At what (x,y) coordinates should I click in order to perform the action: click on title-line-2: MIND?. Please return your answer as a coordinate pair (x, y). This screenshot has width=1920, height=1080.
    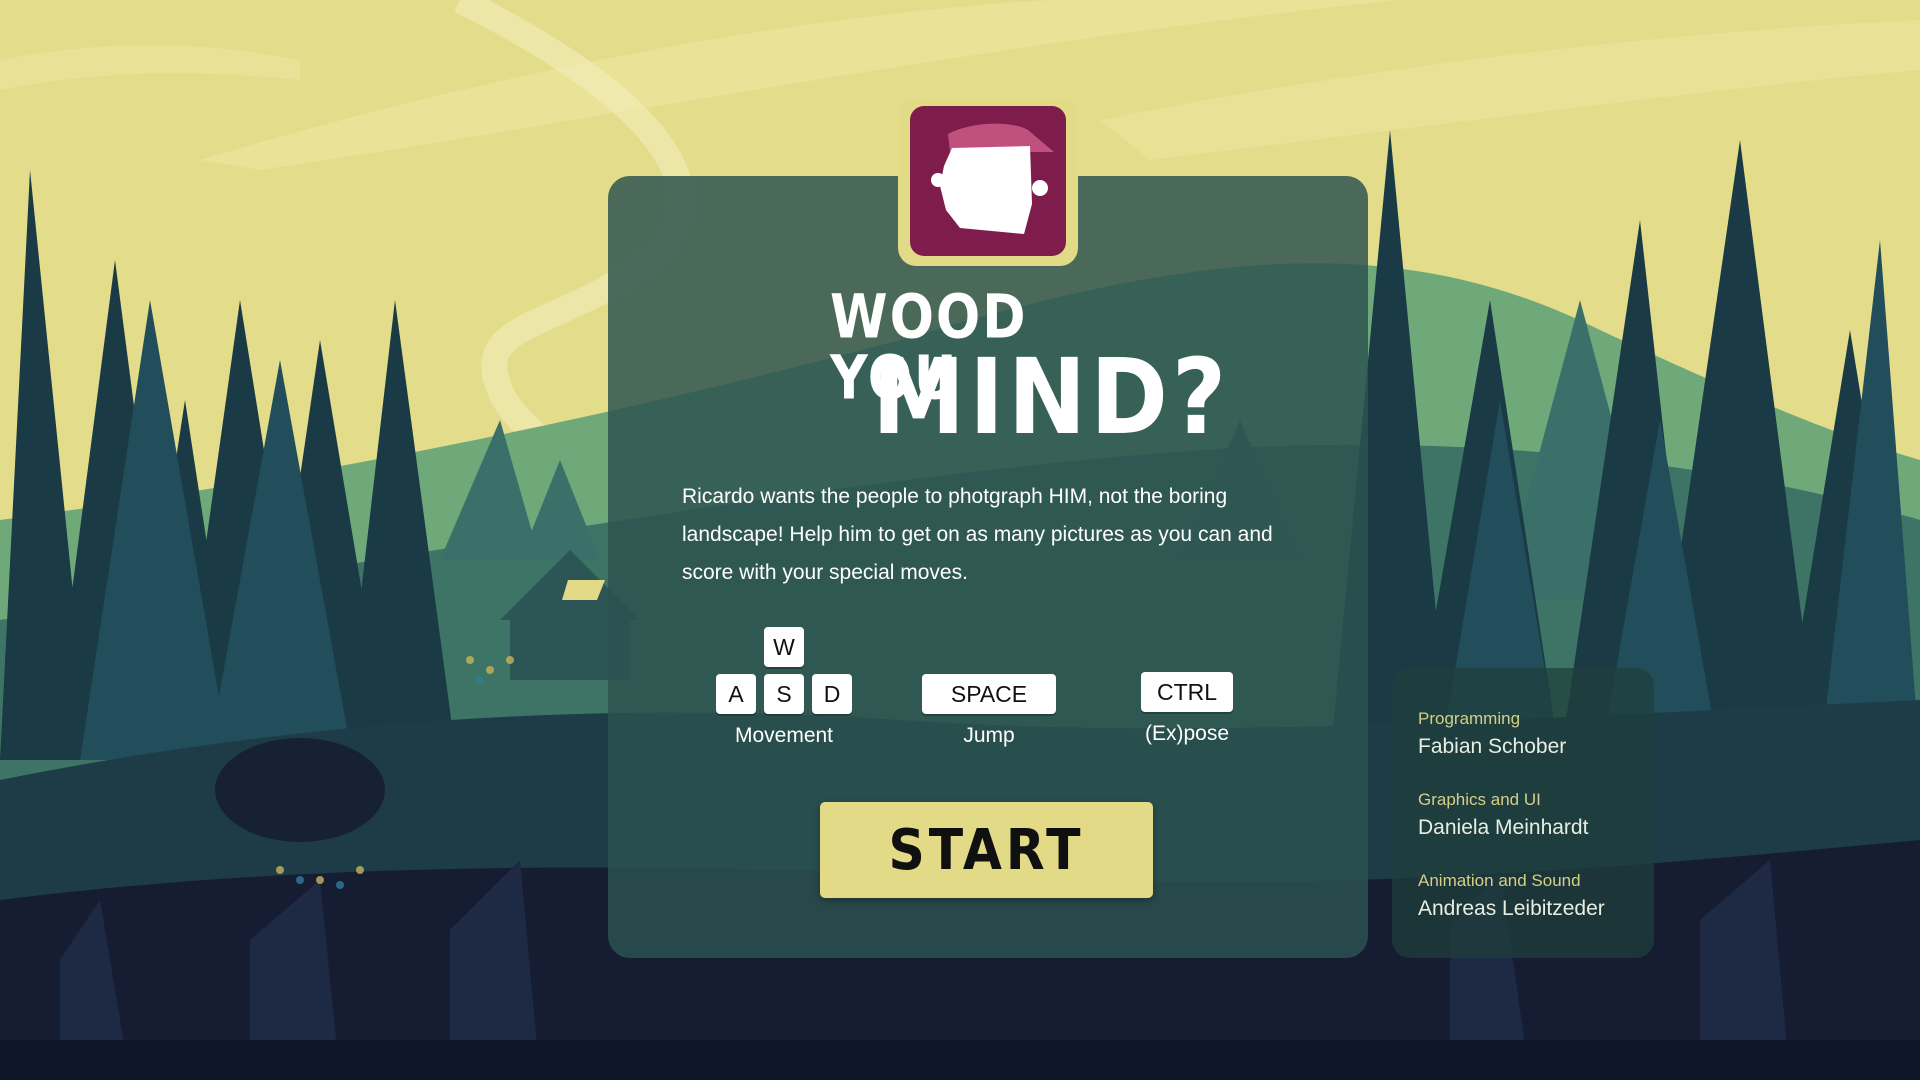
    Looking at the image, I should click on (1051, 397).